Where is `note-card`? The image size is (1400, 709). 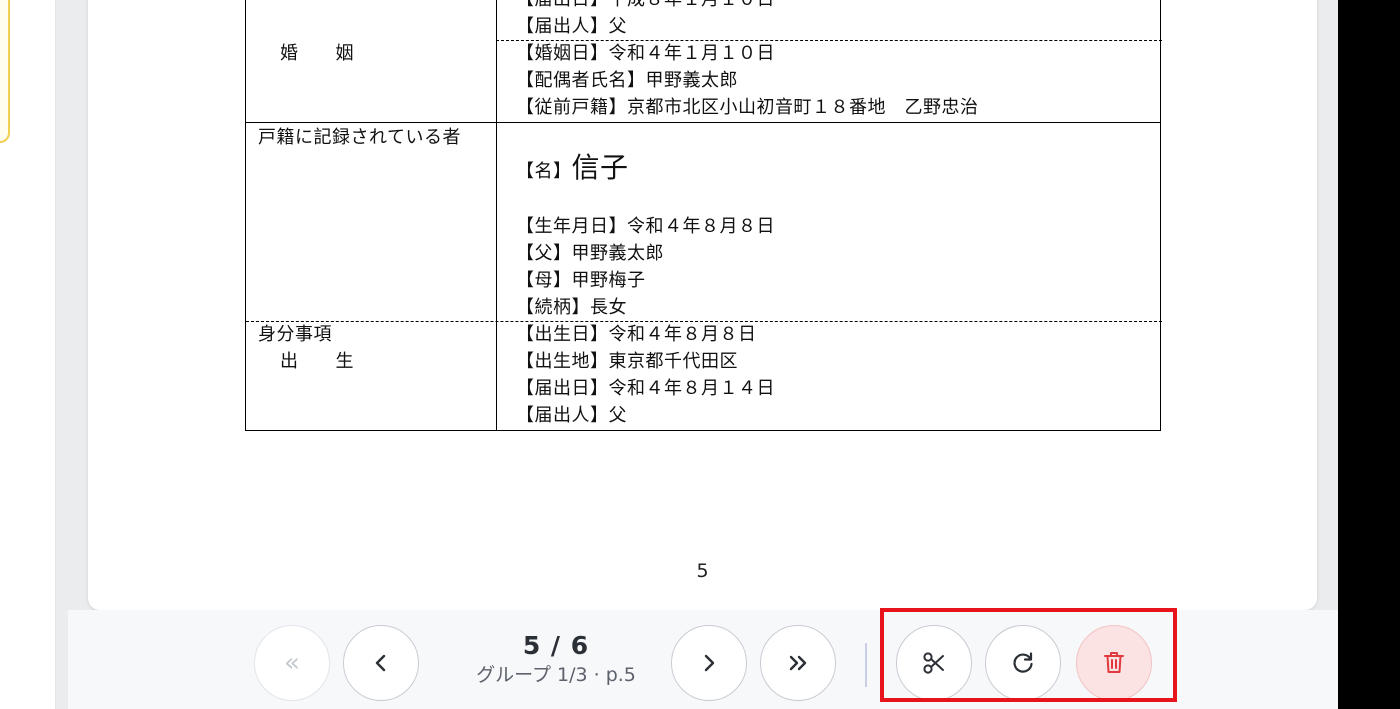
note-card is located at coordinates (5, 71).